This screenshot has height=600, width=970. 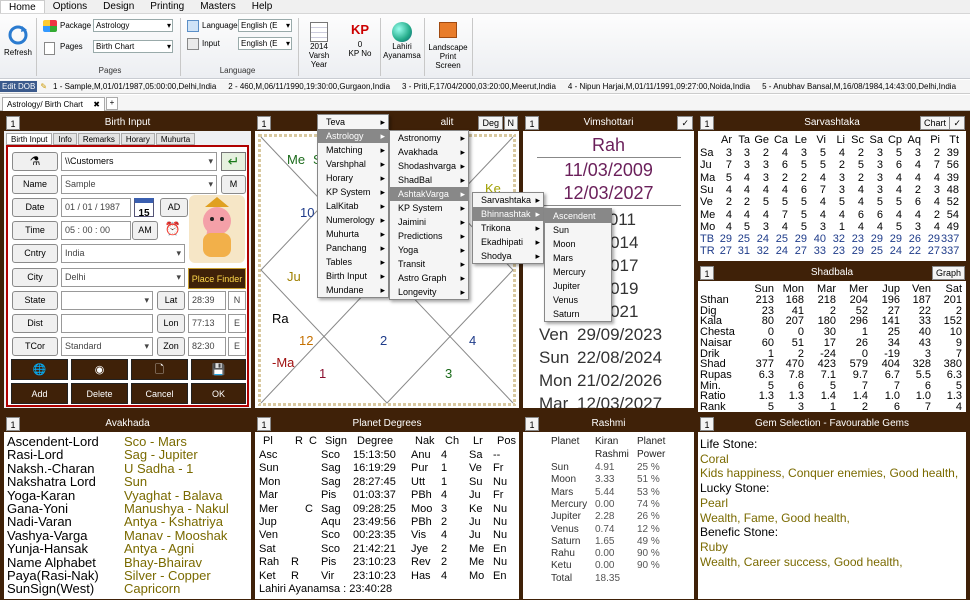 What do you see at coordinates (508, 242) in the screenshot?
I see `menu-item: Ekadhipati ▸` at bounding box center [508, 242].